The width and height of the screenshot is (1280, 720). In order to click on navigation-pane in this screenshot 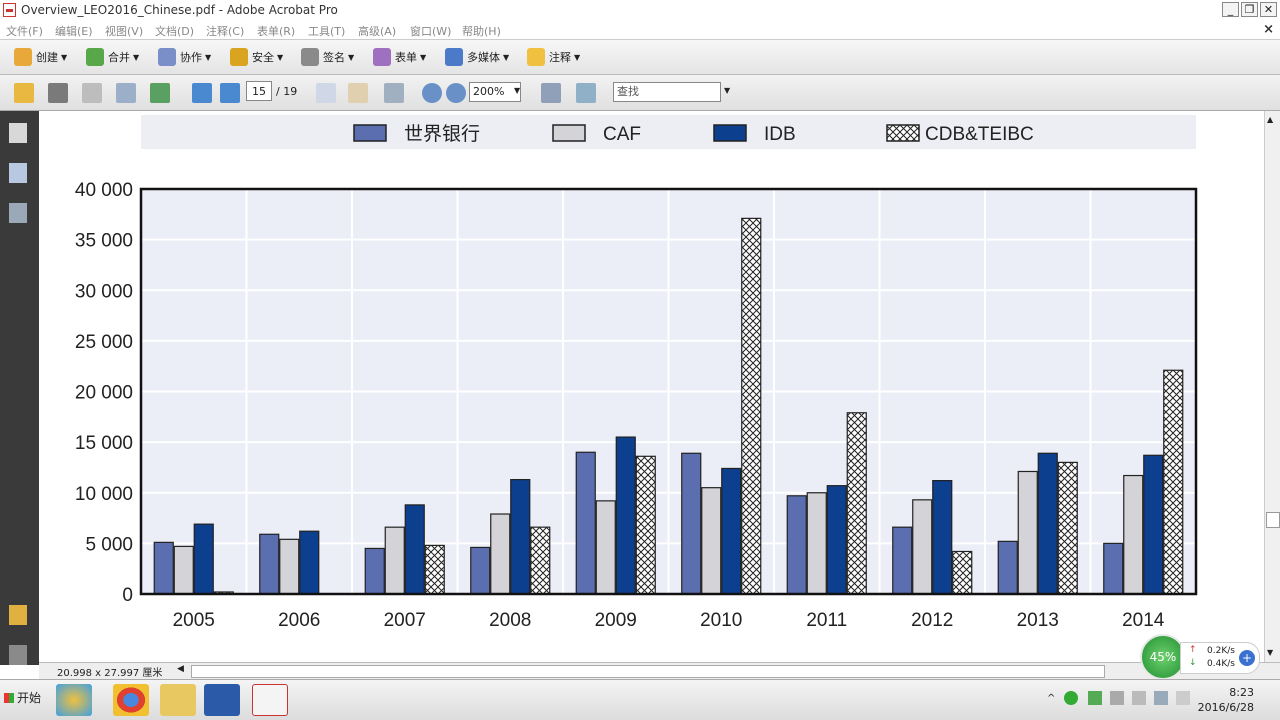, I will do `click(19, 388)`.